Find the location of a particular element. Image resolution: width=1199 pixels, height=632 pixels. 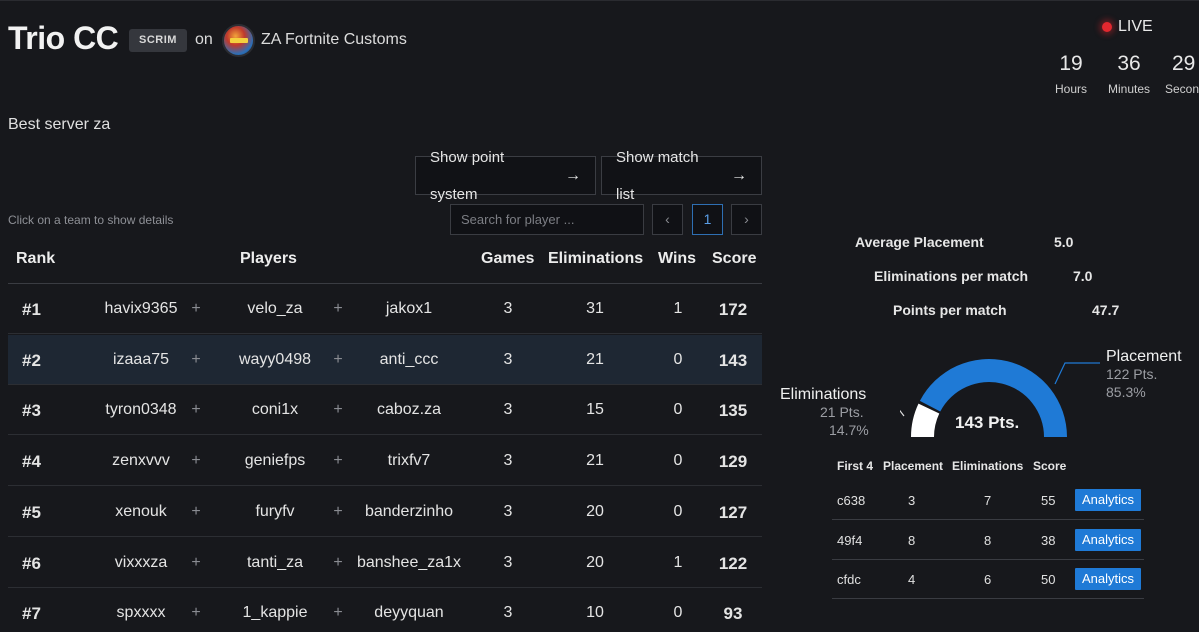

team-rank: #7 is located at coordinates (31, 614).